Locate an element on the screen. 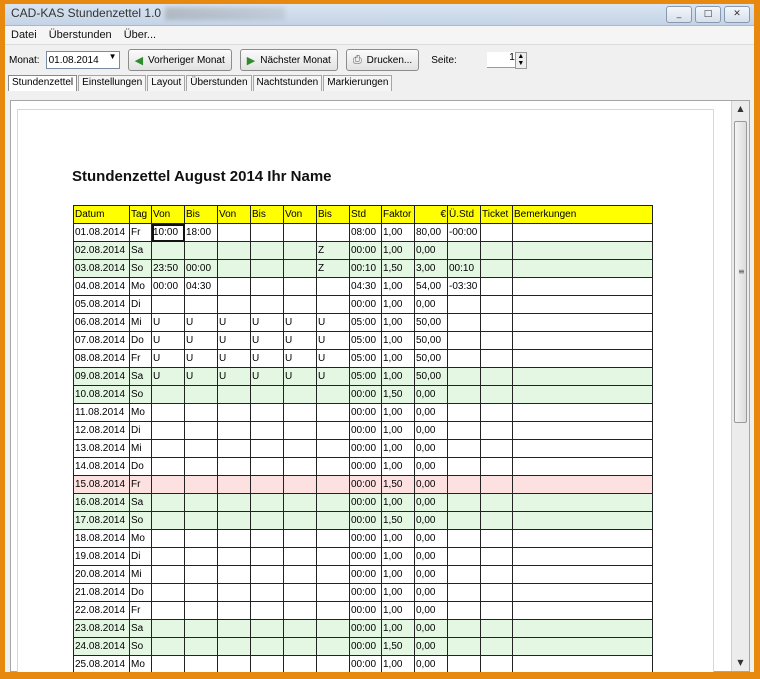  table-cell: So is located at coordinates (140, 394).